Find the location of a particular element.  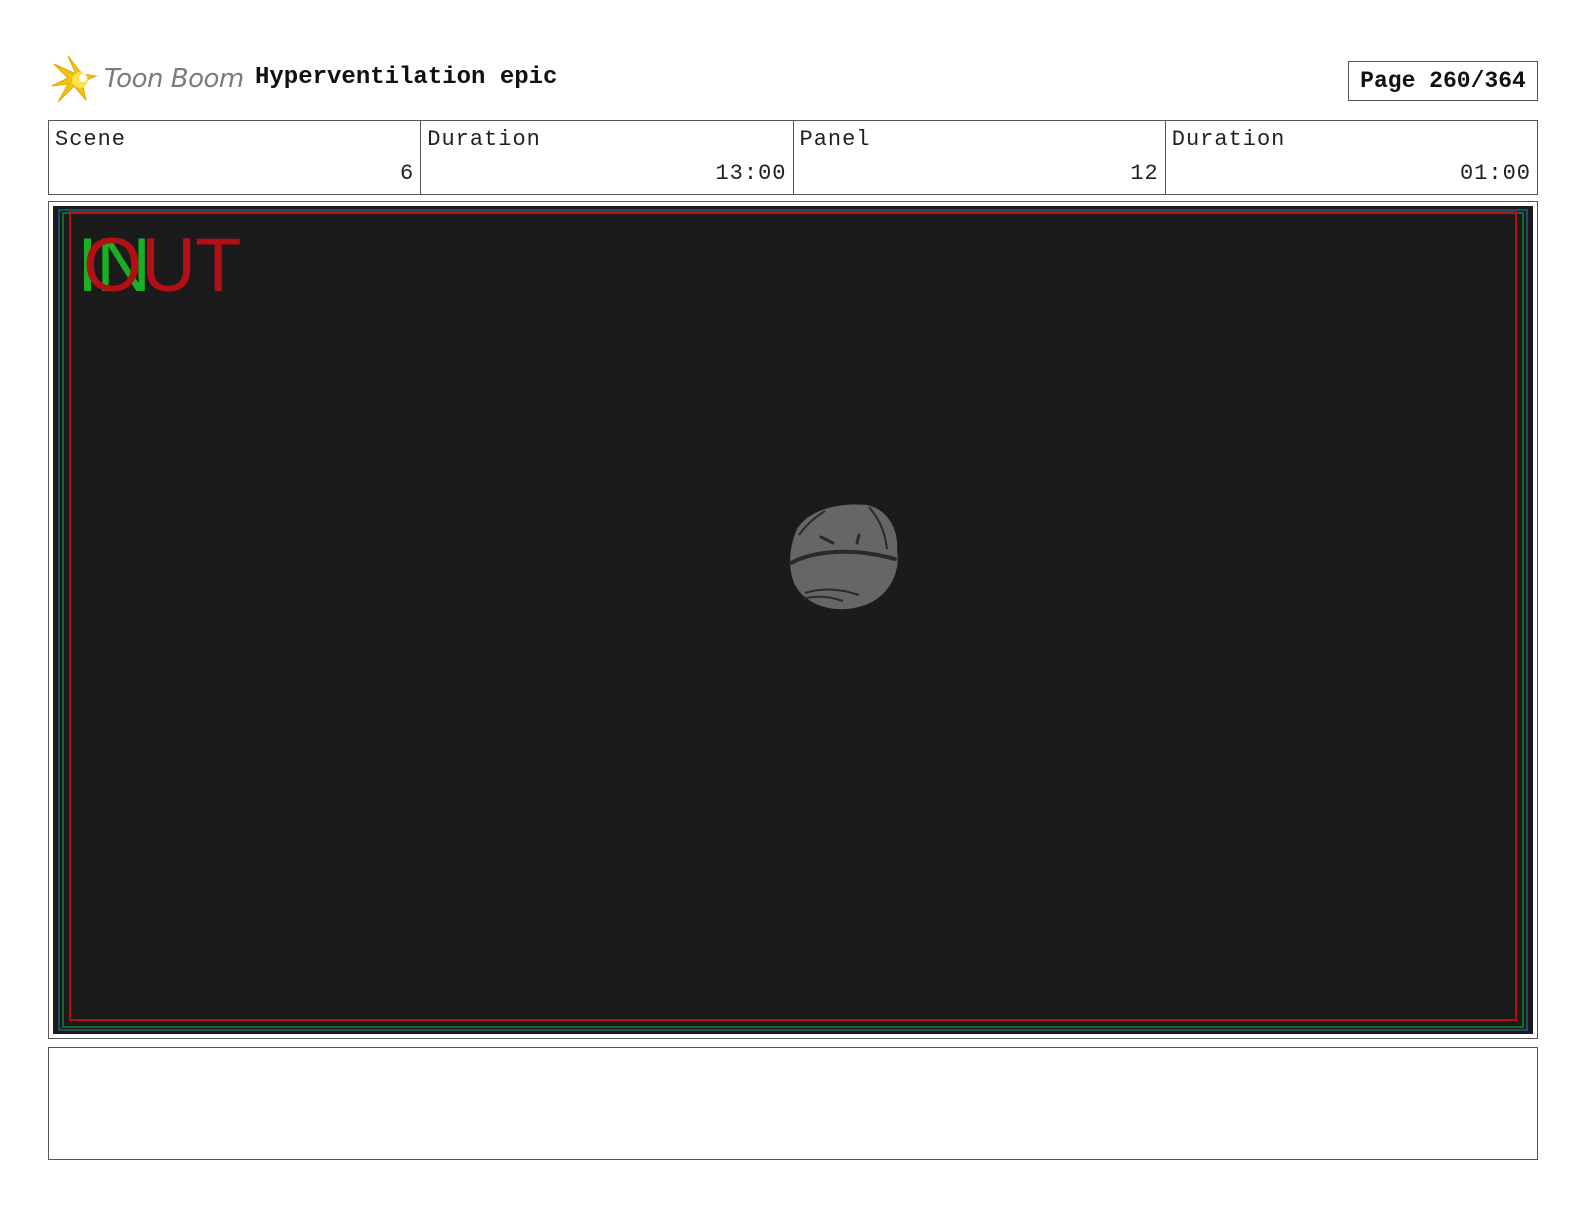

scene-label: Scene is located at coordinates (91, 139).